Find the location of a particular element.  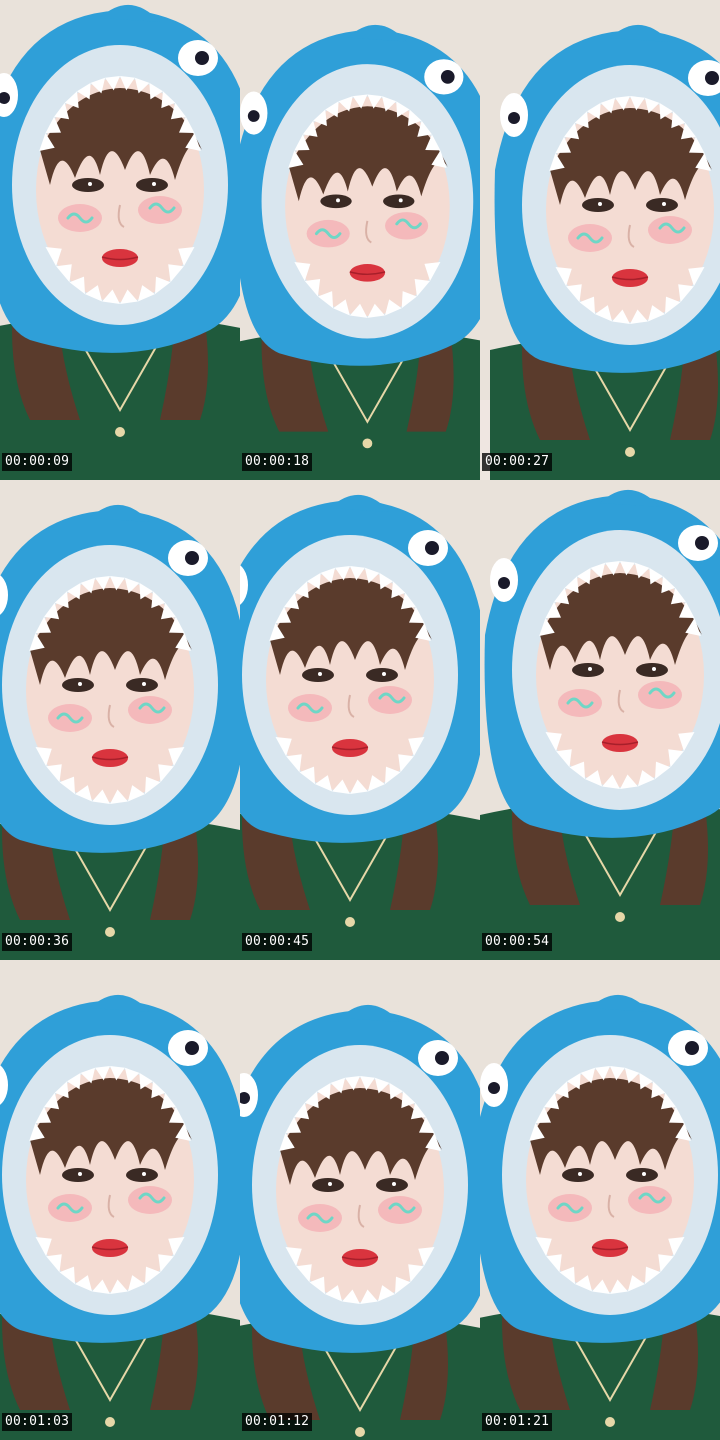

timestamp-label: 00:00:45 is located at coordinates (277, 942).